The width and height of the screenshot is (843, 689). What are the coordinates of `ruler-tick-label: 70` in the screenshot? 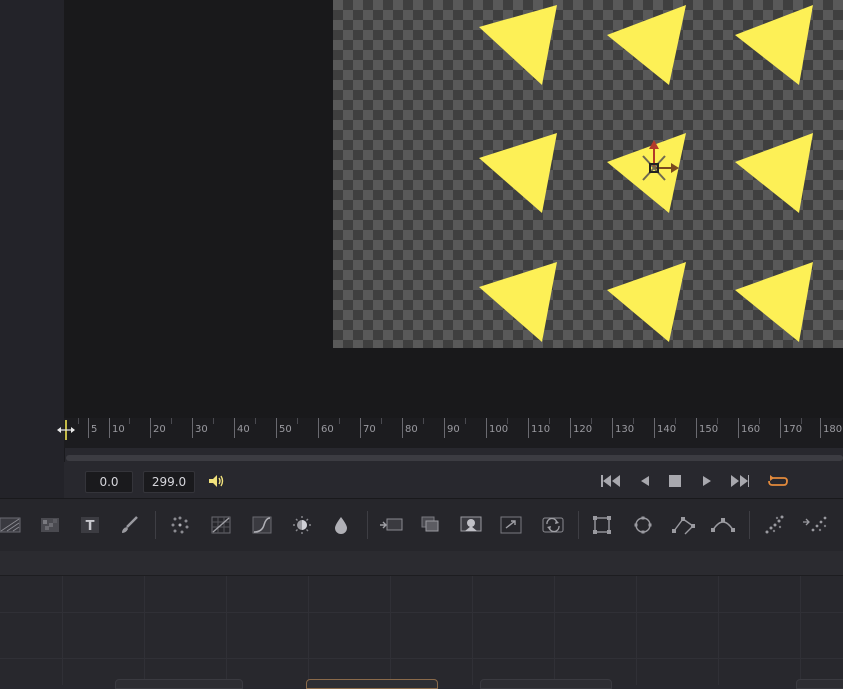 It's located at (369, 429).